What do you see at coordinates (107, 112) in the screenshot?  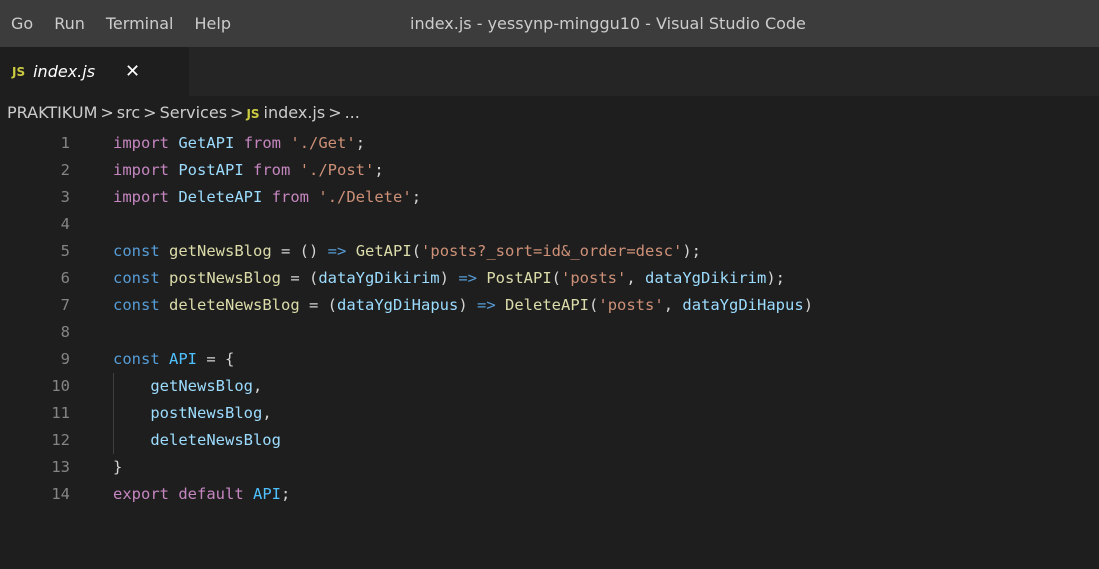 I see `chevron-right-icon: >` at bounding box center [107, 112].